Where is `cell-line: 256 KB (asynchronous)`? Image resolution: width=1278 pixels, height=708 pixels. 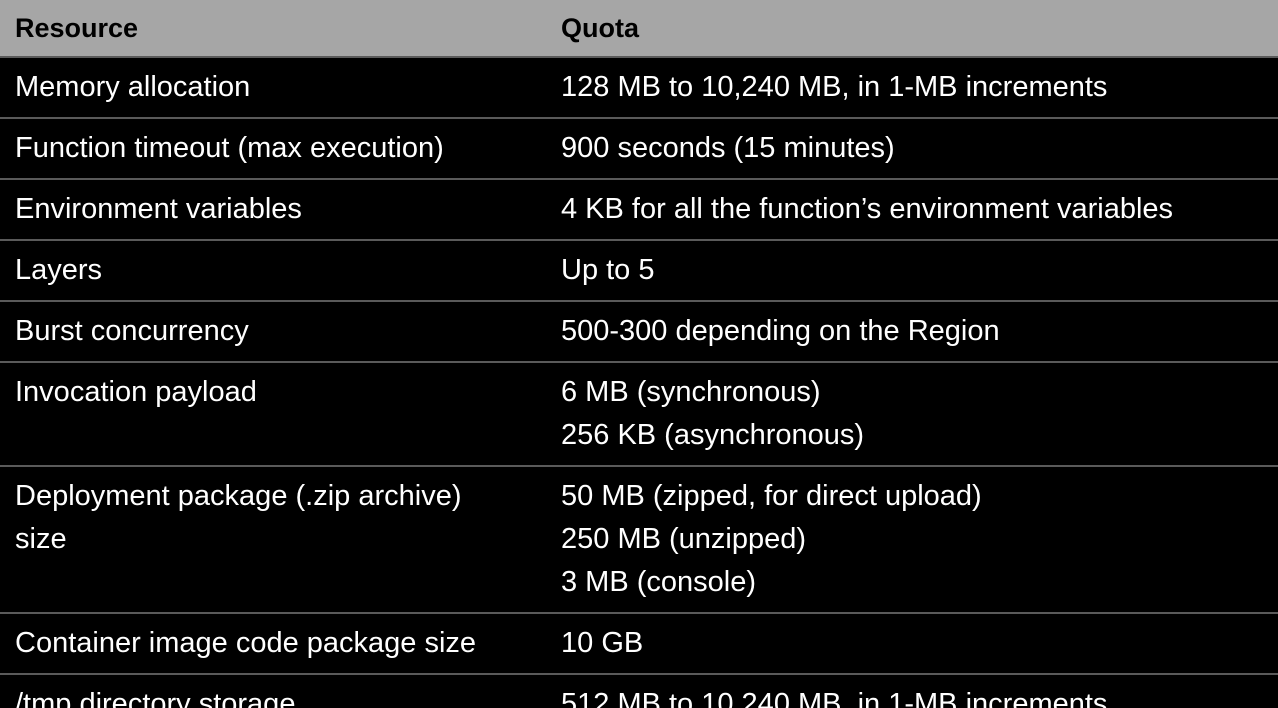
cell-line: 256 KB (asynchronous) is located at coordinates (713, 435).